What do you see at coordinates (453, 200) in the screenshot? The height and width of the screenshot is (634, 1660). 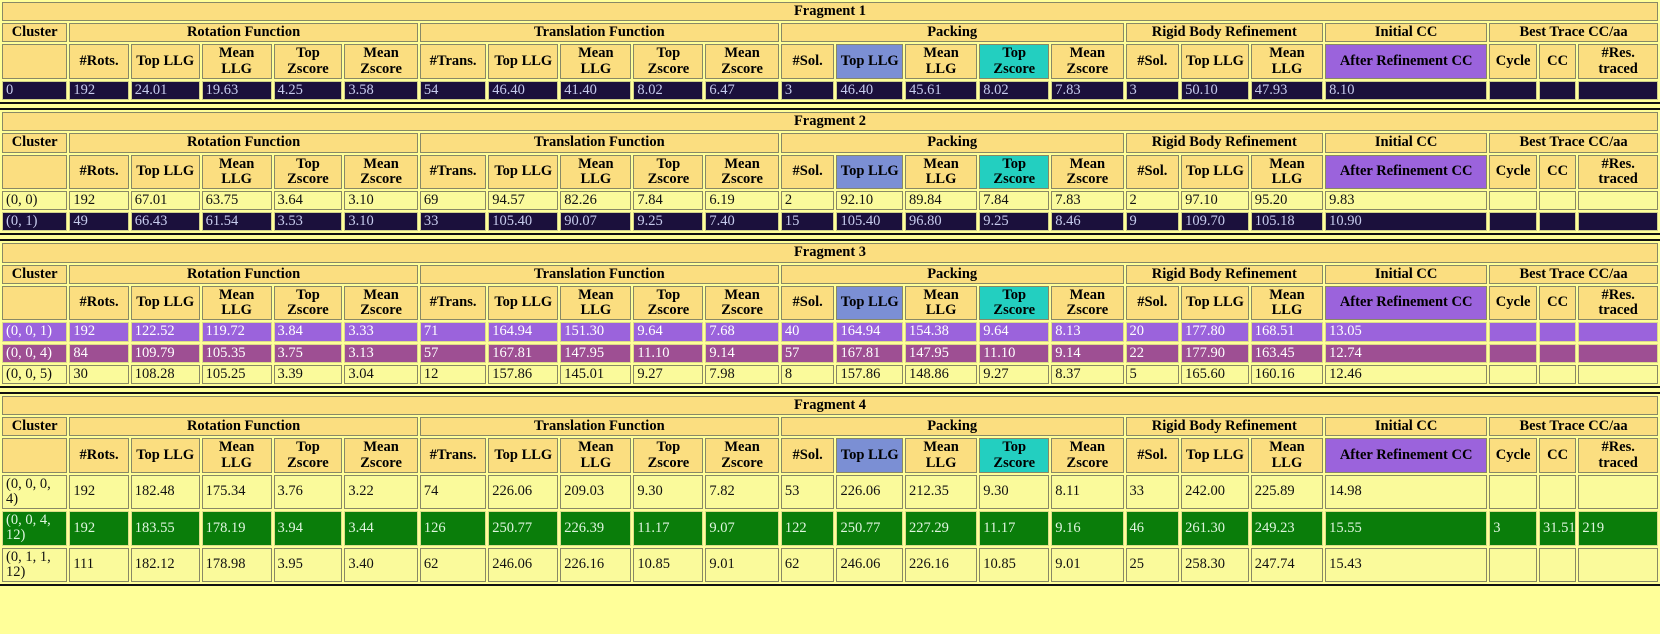 I see `cell-tf_ntrans: 69` at bounding box center [453, 200].